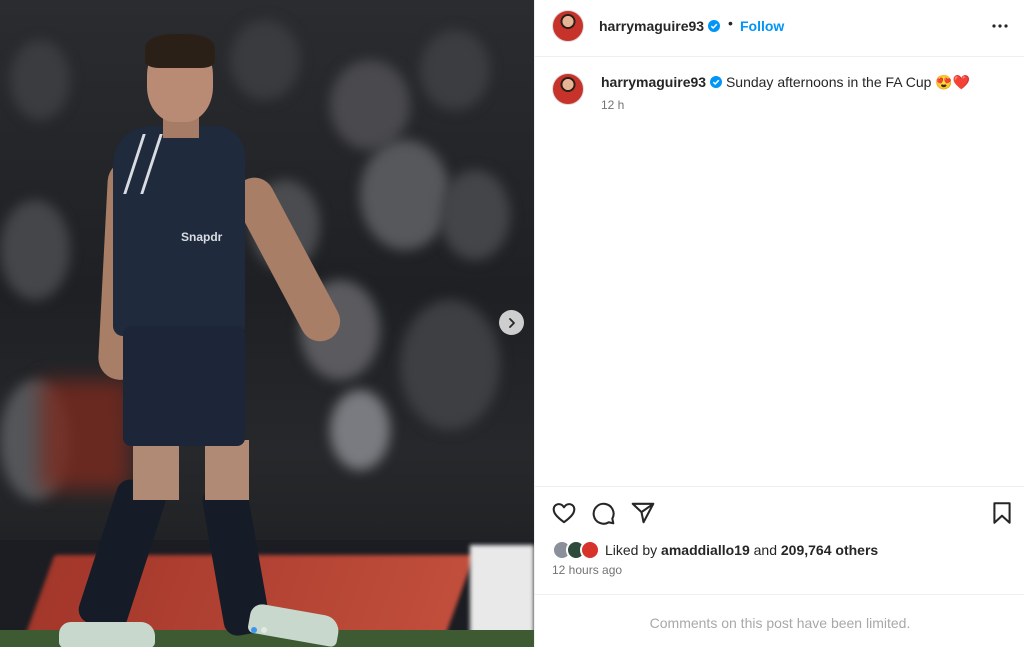 Image resolution: width=1024 pixels, height=647 pixels. I want to click on bookmark-icon, so click(1002, 513).